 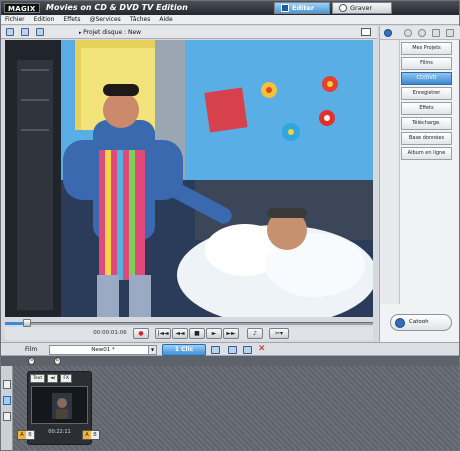 I want to click on previous-button: |◄◄, so click(x=163, y=333).